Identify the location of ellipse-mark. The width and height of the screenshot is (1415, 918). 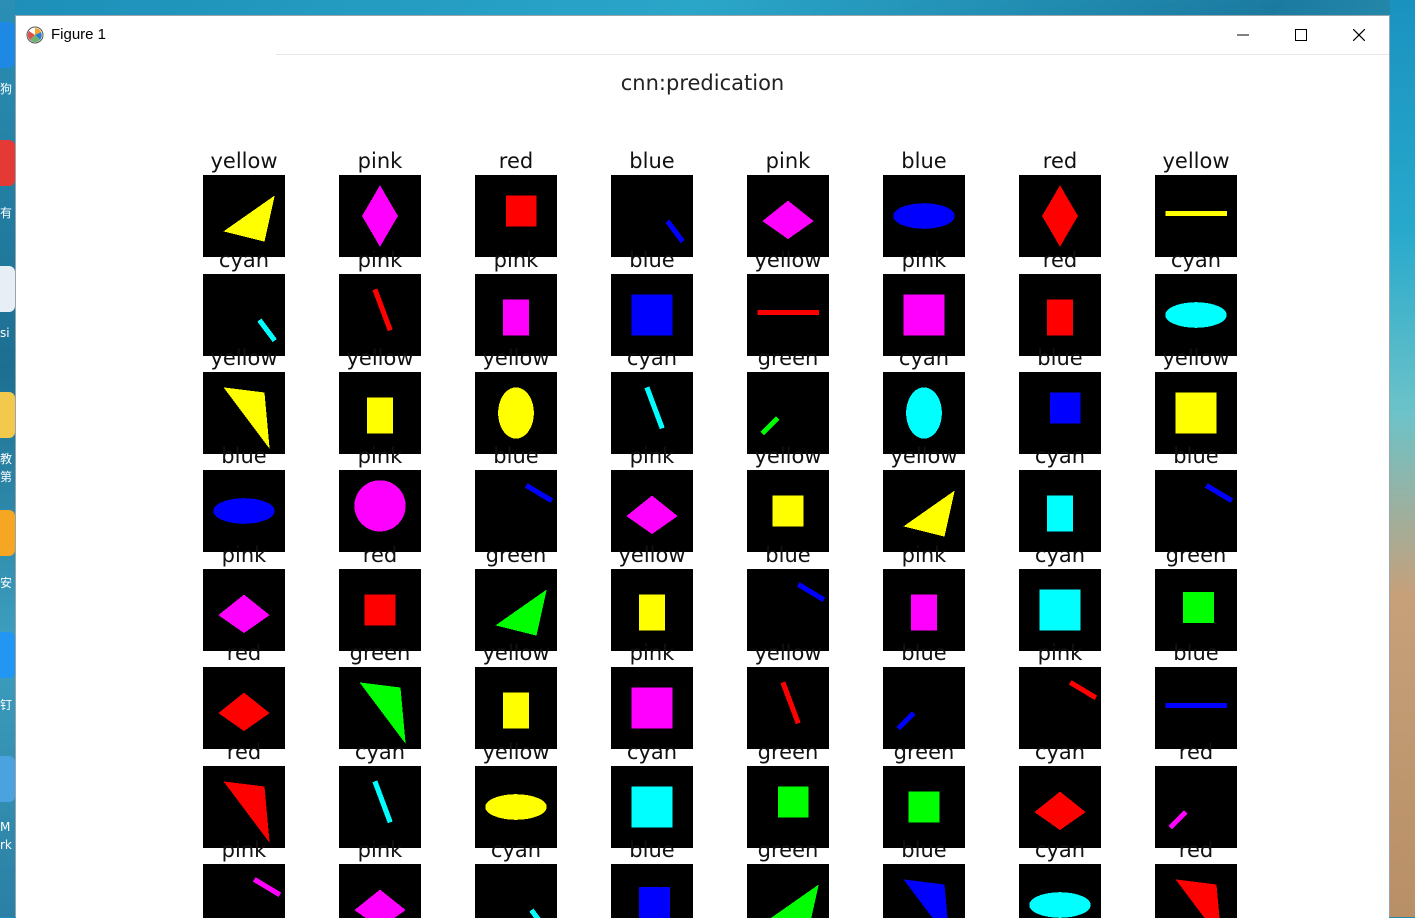
(924, 216).